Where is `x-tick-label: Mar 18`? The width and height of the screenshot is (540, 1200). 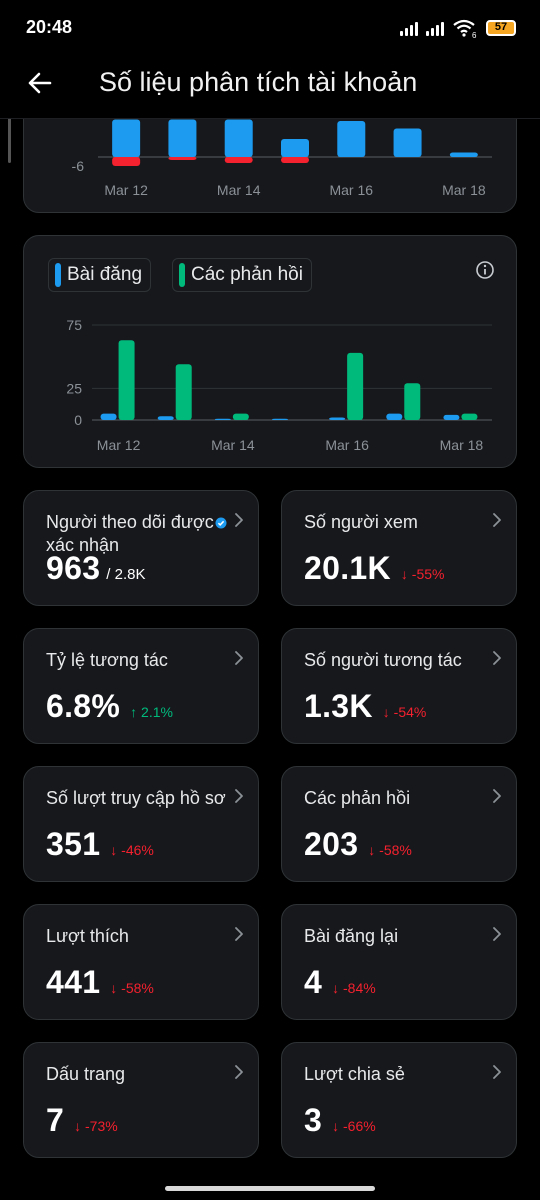
x-tick-label: Mar 18 is located at coordinates (462, 445).